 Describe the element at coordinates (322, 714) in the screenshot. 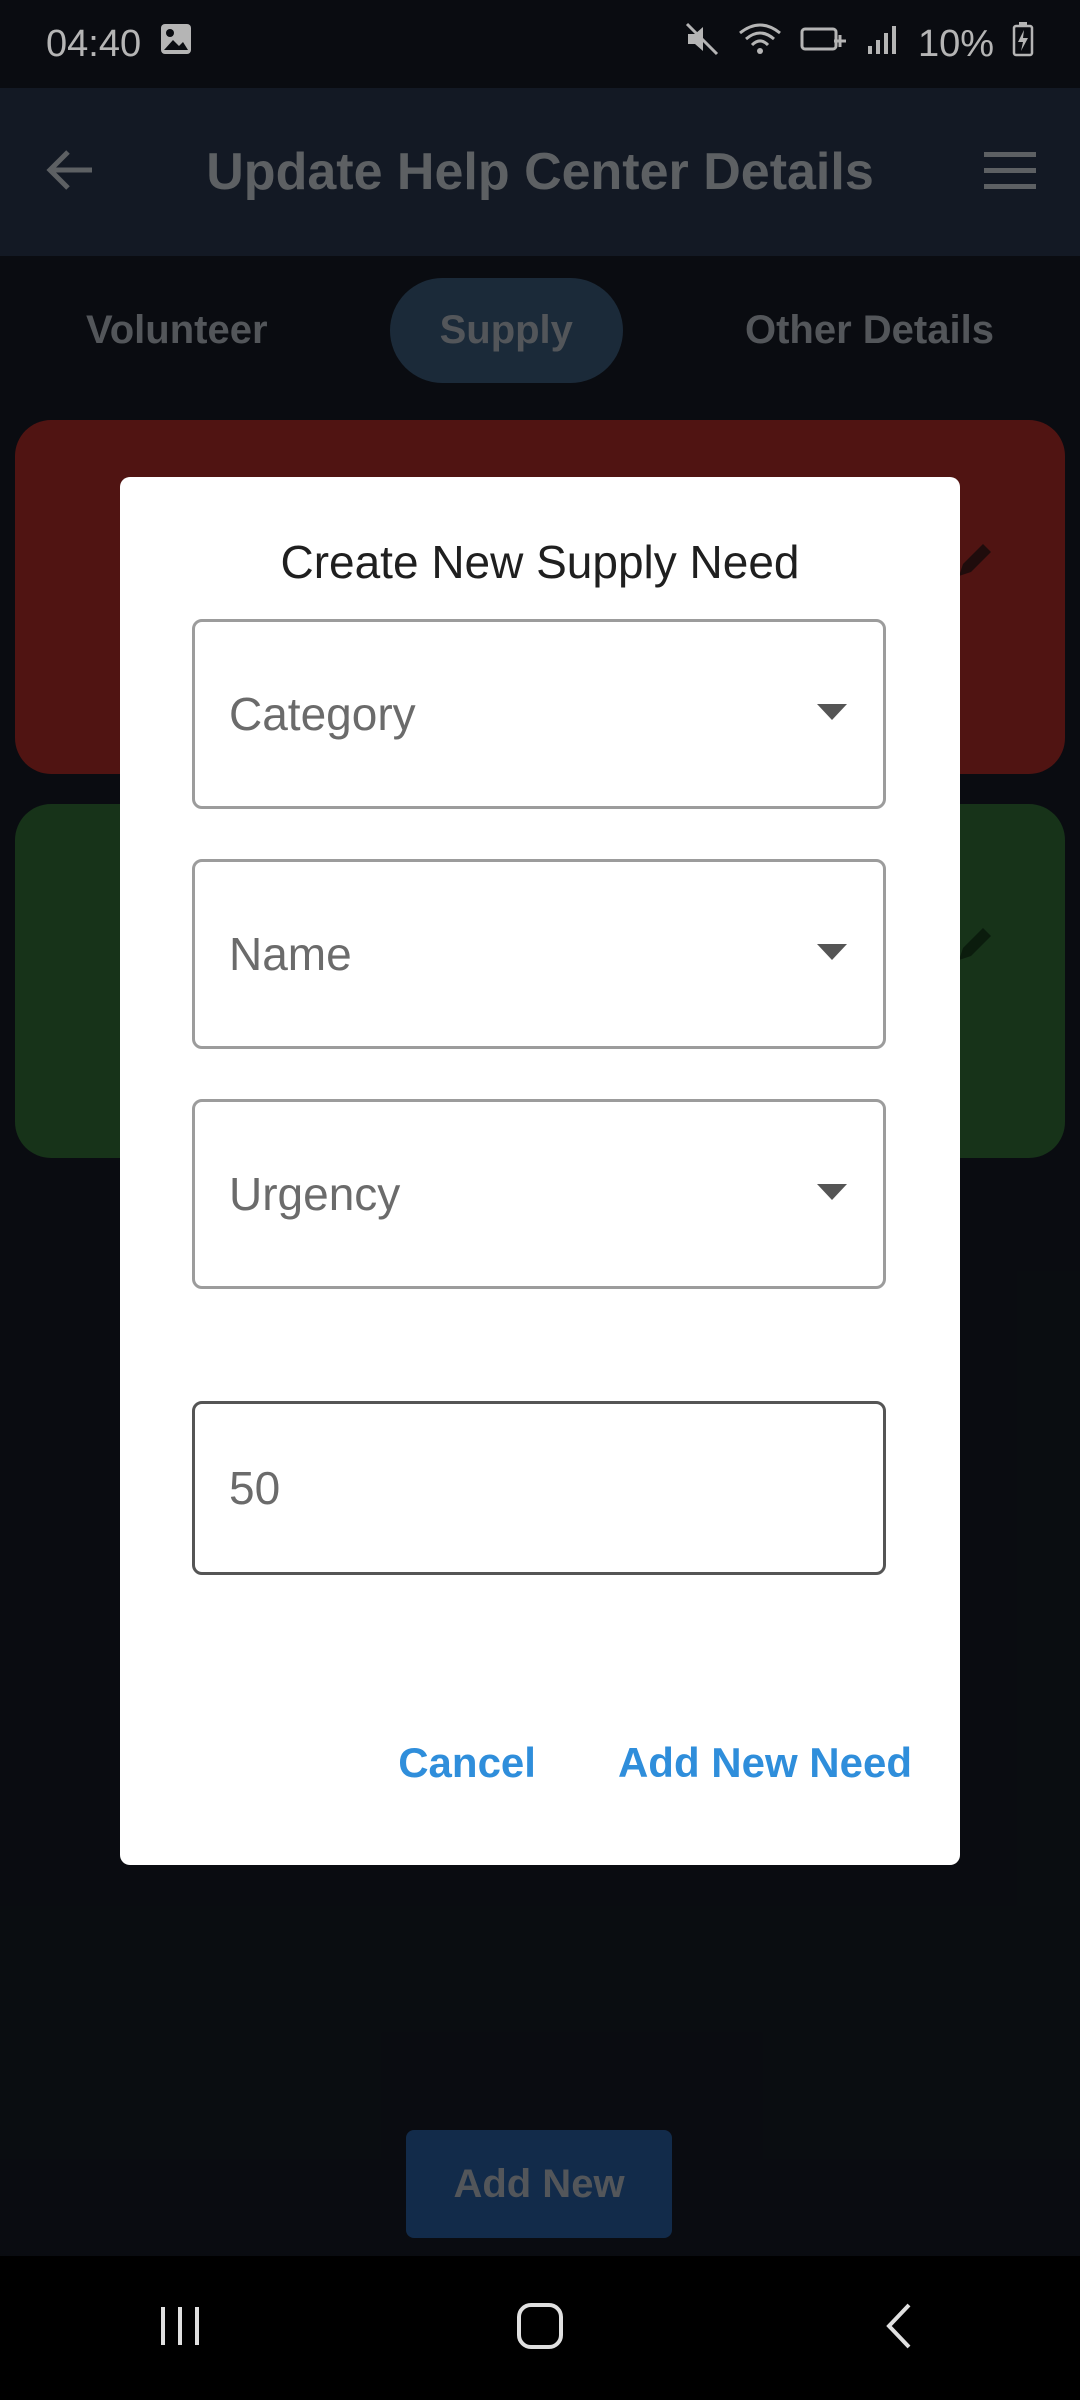

I see `category-label: Category` at that location.